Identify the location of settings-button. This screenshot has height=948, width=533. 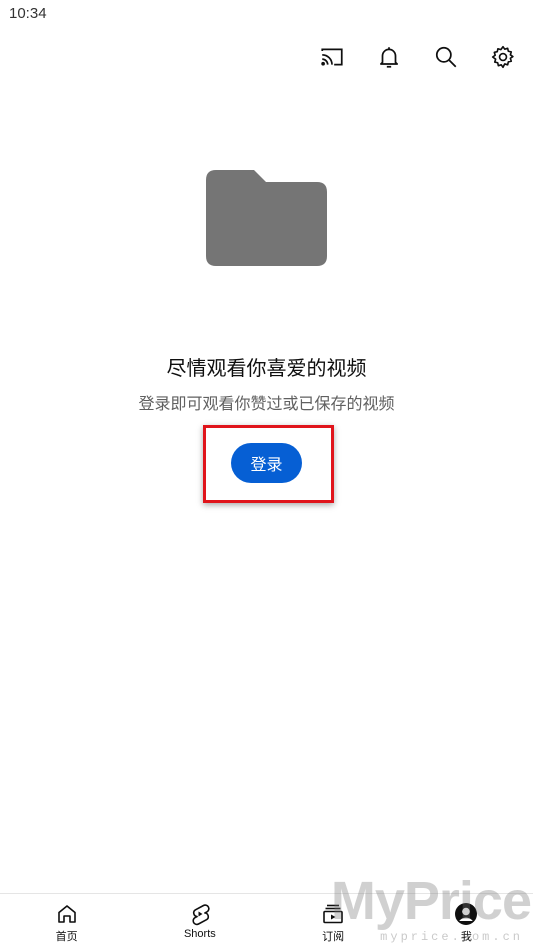
(503, 57).